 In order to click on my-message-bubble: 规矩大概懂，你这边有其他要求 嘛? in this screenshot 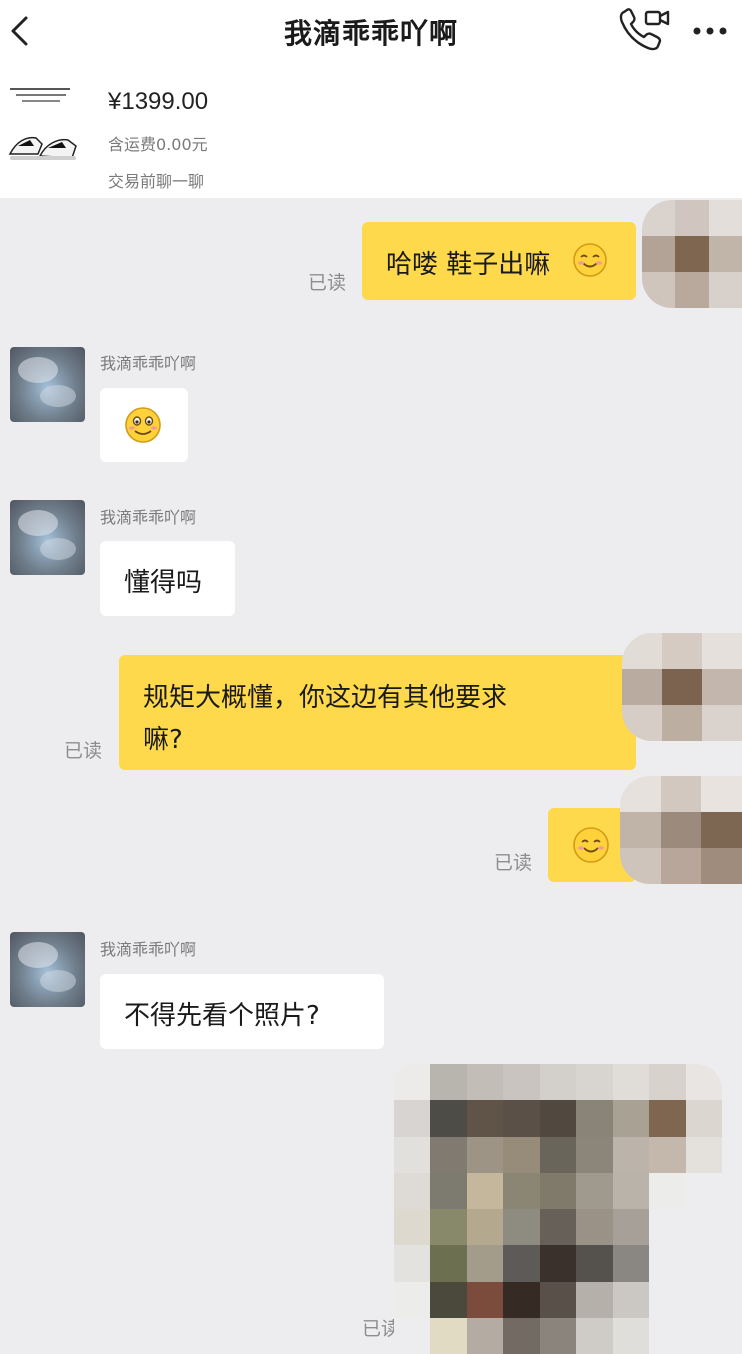, I will do `click(377, 712)`.